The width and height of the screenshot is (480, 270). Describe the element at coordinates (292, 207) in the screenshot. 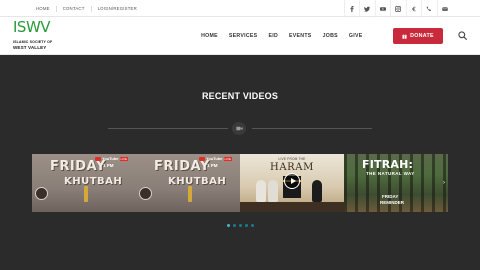

I see `slide-3-footer` at that location.